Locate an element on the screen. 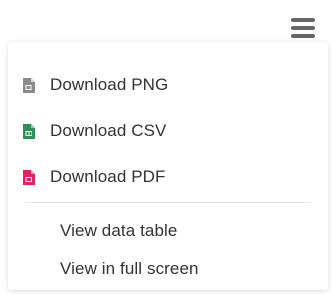 The width and height of the screenshot is (333, 295). view-in-full-screen-label: View in full screen is located at coordinates (129, 268).